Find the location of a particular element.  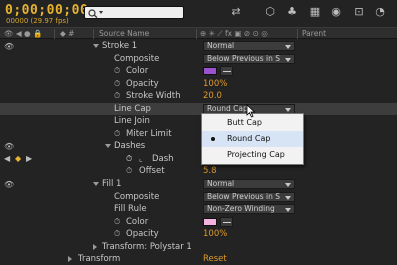

fill-row: 👁 Fill 1 Normal is located at coordinates (198, 184).